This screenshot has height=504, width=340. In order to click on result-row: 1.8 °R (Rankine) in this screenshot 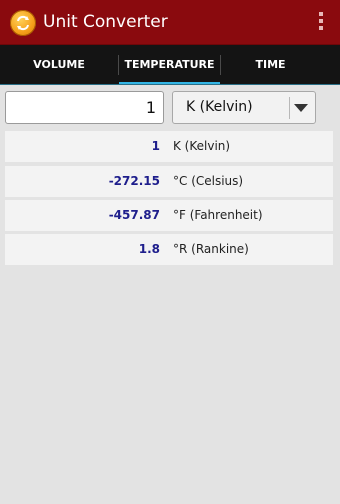, I will do `click(169, 249)`.